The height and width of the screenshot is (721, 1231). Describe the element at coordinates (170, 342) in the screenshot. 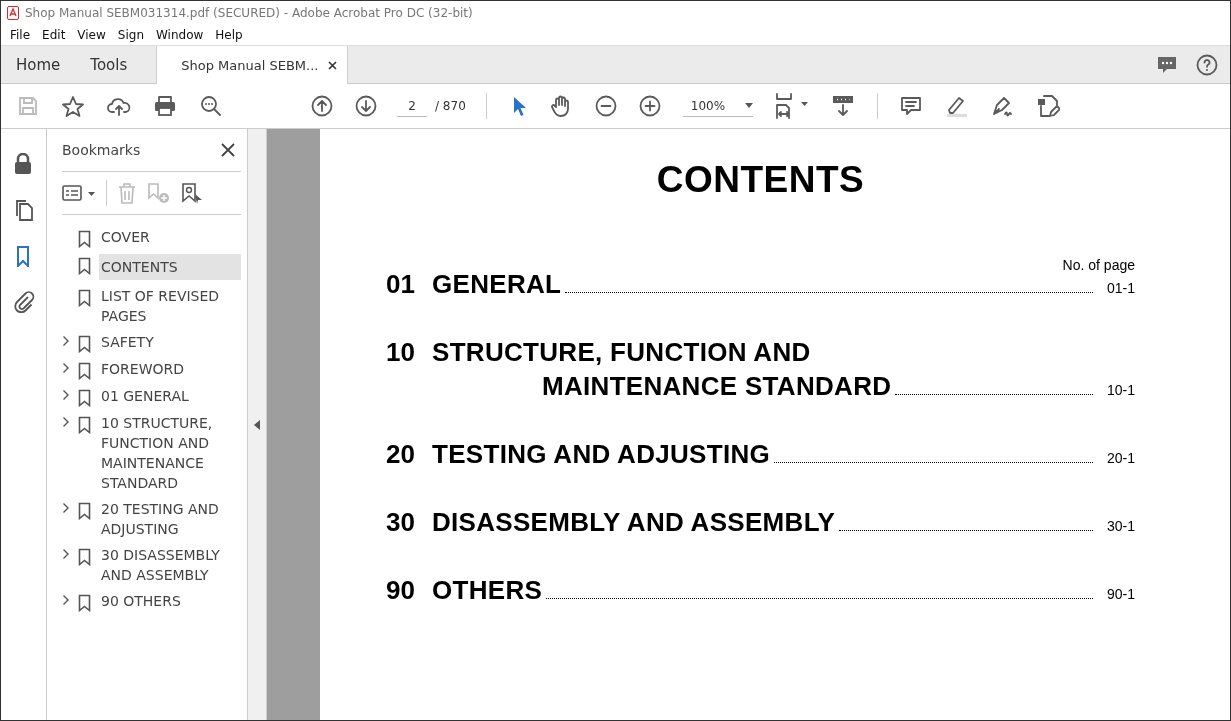

I see `bookmark-item: SAFETY` at that location.